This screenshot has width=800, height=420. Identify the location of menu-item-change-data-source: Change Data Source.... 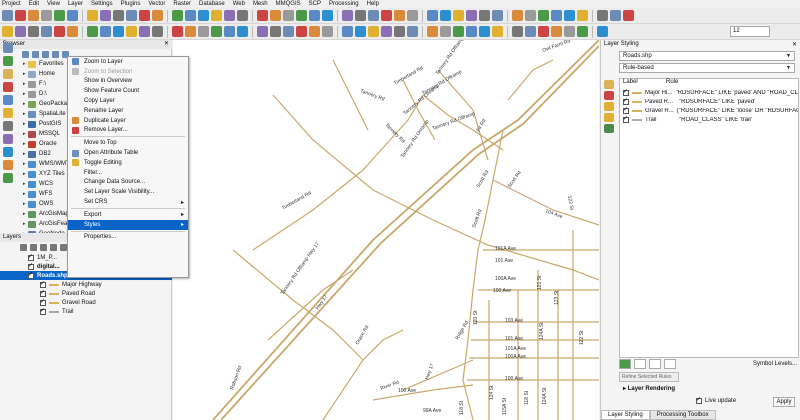
(128, 183).